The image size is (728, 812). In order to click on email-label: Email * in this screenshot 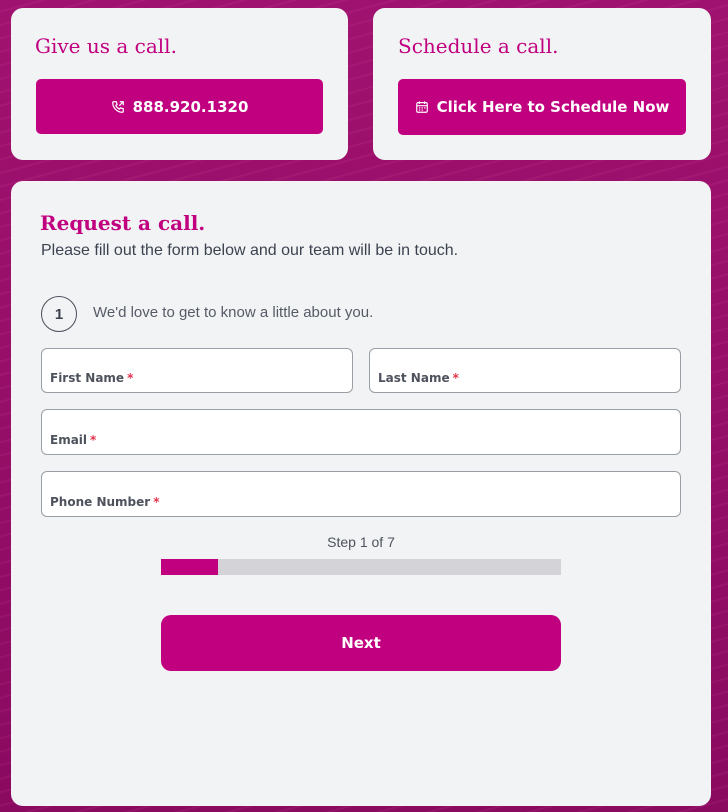, I will do `click(73, 440)`.